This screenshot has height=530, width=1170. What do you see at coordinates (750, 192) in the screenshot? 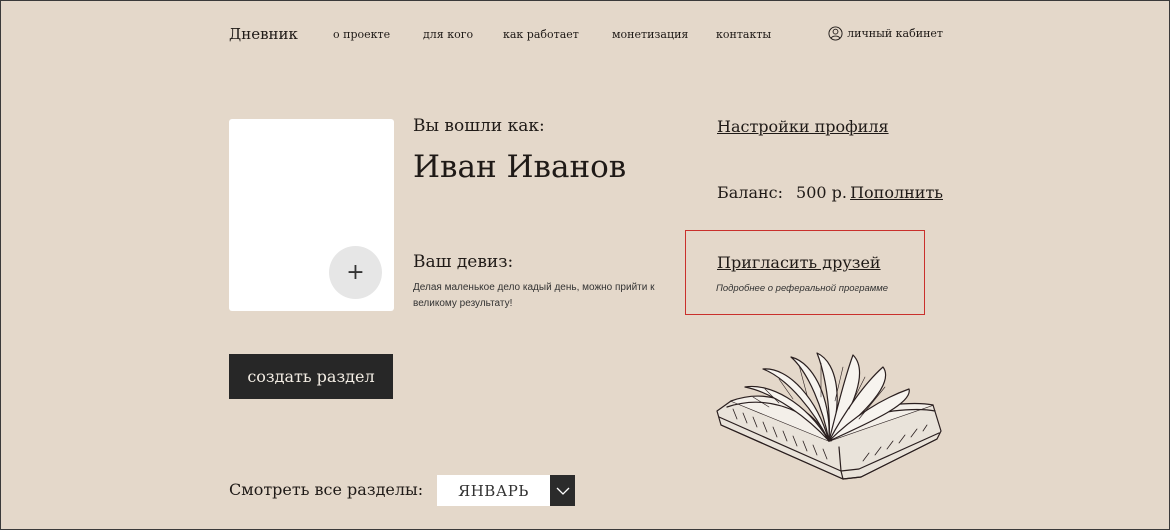
I see `balance-label: Баланс:` at bounding box center [750, 192].